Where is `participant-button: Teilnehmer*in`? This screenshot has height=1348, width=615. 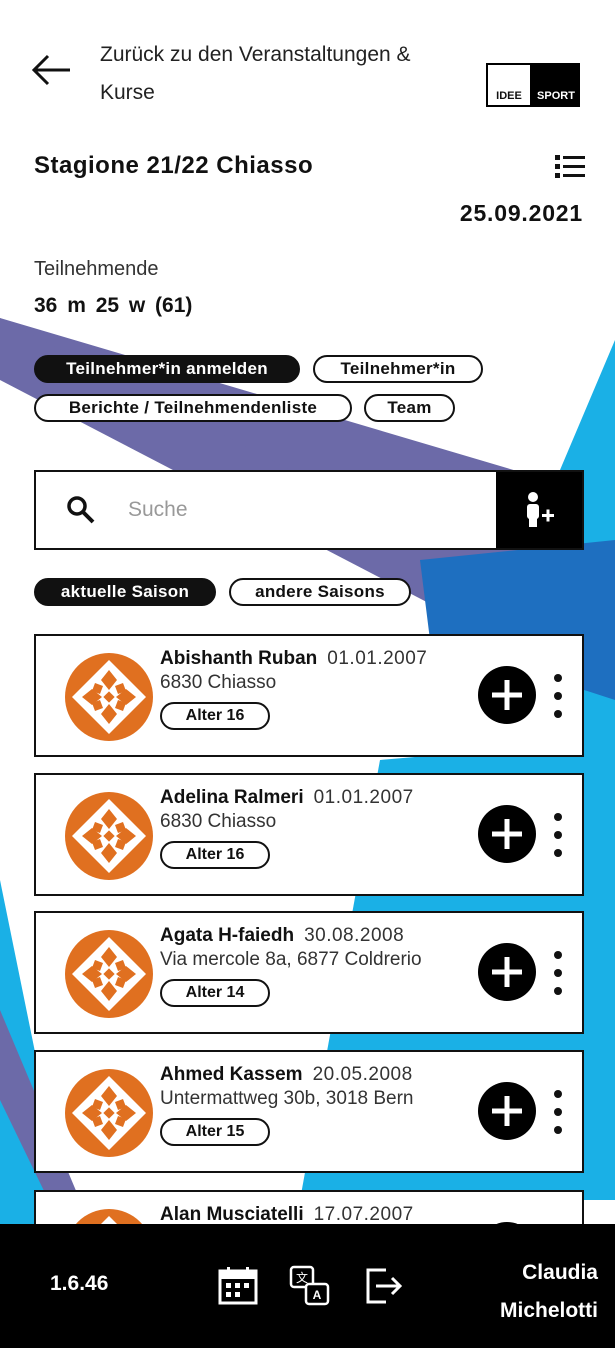
participant-button: Teilnehmer*in is located at coordinates (398, 369).